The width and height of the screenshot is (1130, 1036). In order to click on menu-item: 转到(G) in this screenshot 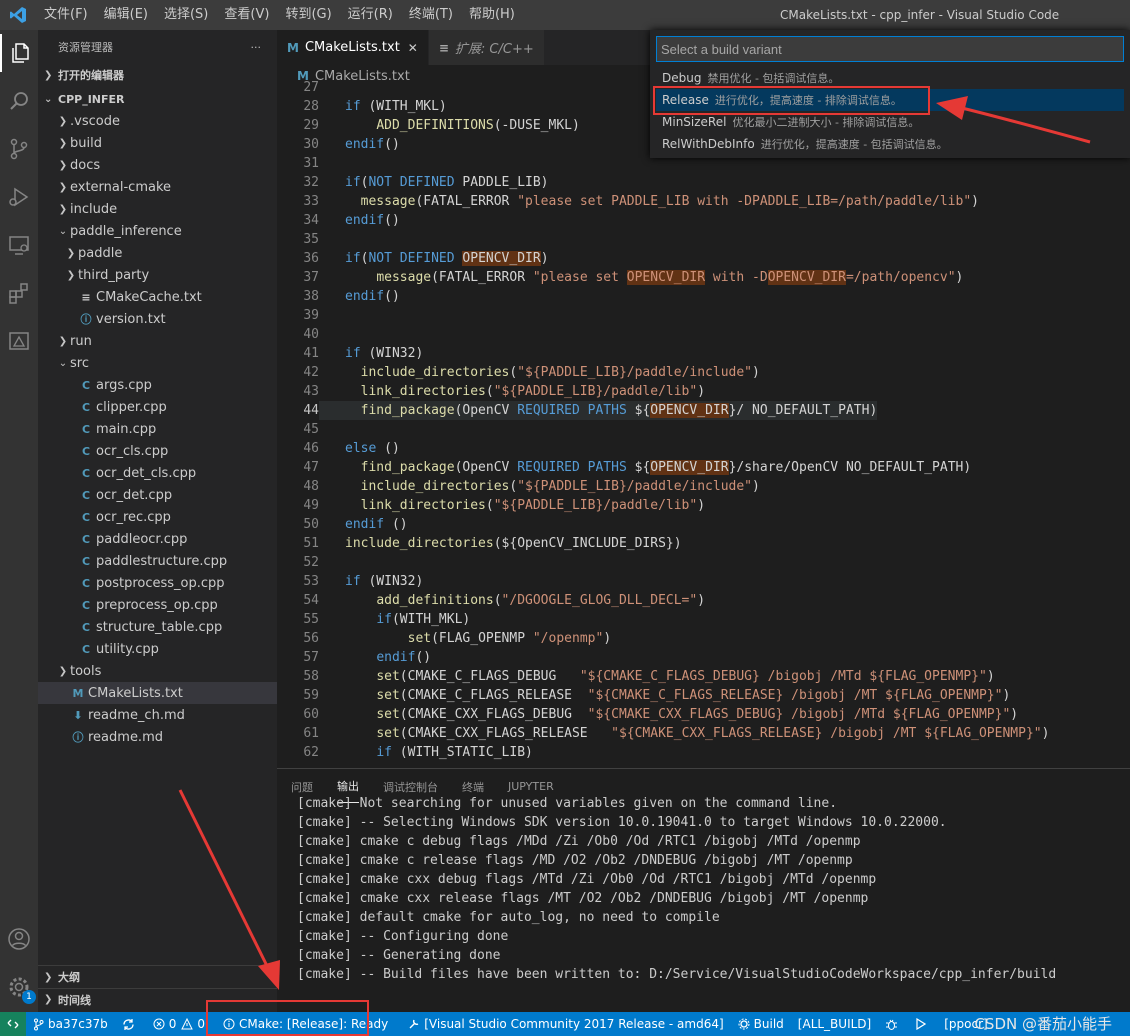, I will do `click(308, 15)`.